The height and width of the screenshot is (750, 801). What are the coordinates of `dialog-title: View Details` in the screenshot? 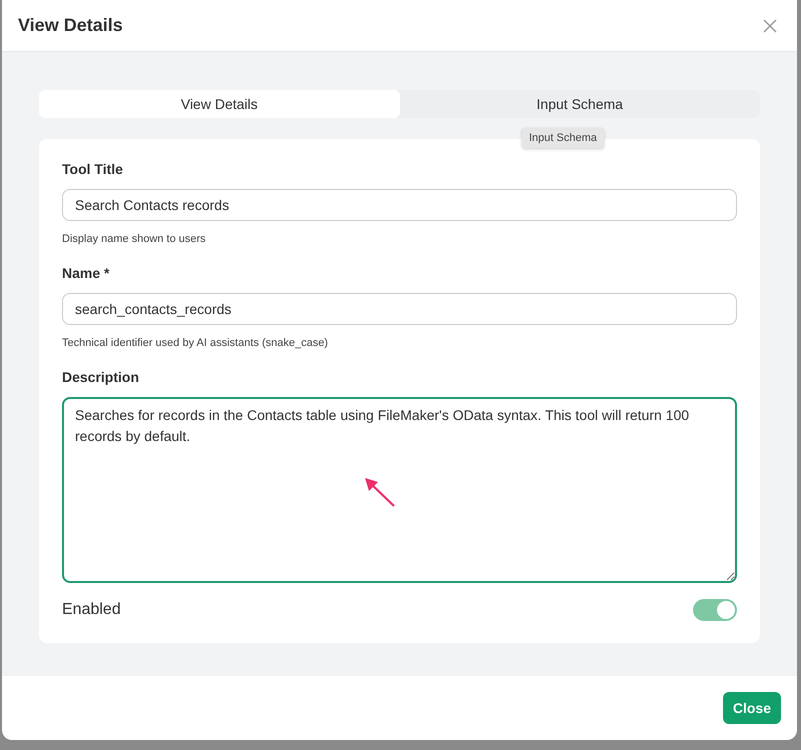 It's located at (70, 25).